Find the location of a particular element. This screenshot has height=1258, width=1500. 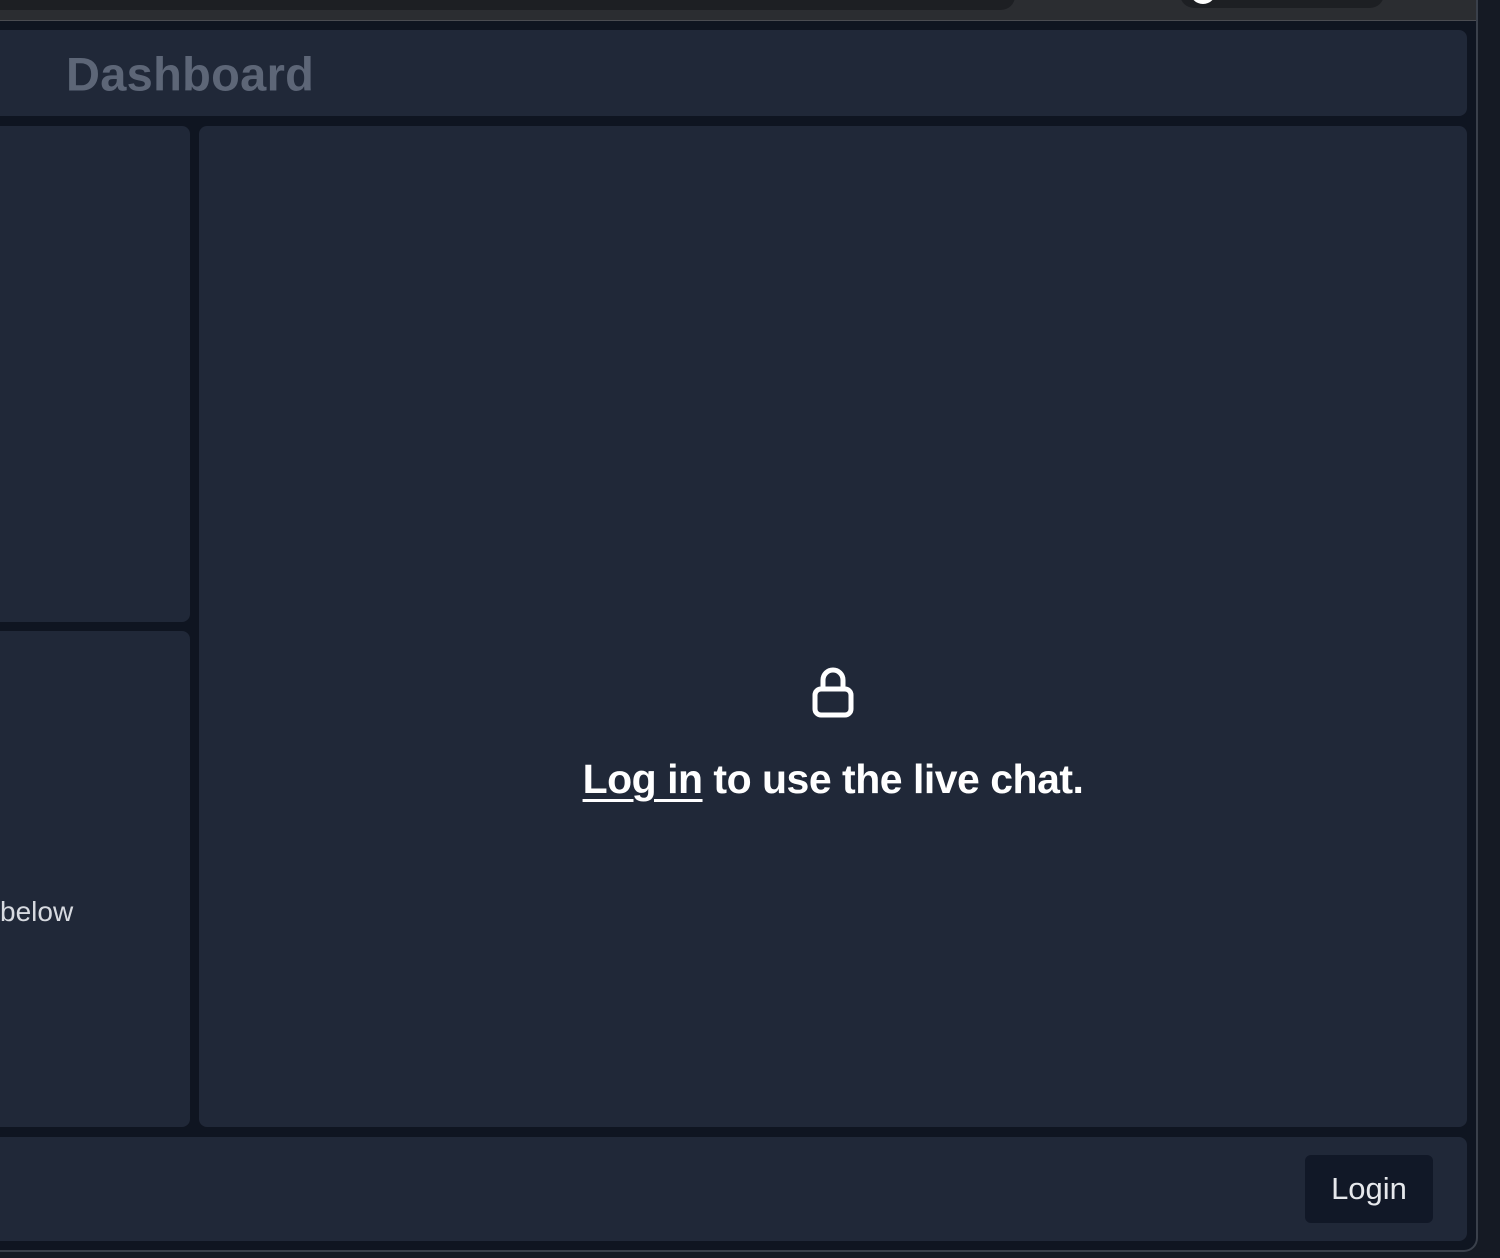

page-title: Dashboard is located at coordinates (190, 74).